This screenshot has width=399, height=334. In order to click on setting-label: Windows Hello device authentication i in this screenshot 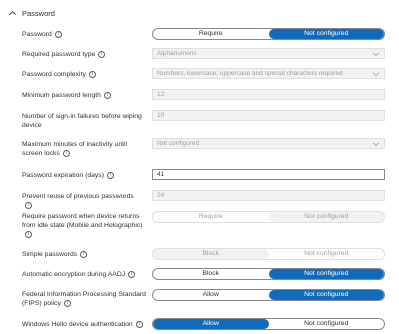, I will do `click(86, 324)`.